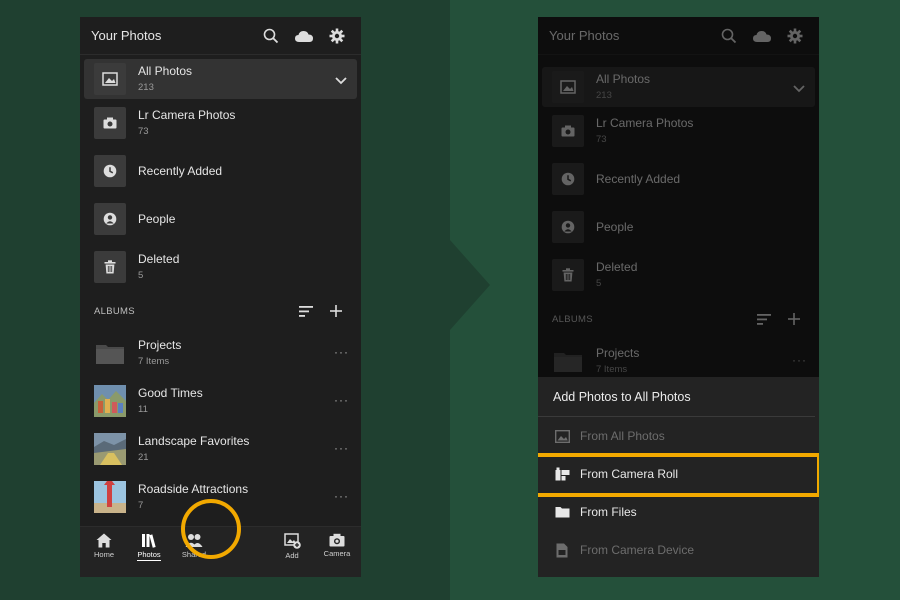 This screenshot has height=600, width=900. Describe the element at coordinates (336, 311) in the screenshot. I see `plus-icon` at that location.